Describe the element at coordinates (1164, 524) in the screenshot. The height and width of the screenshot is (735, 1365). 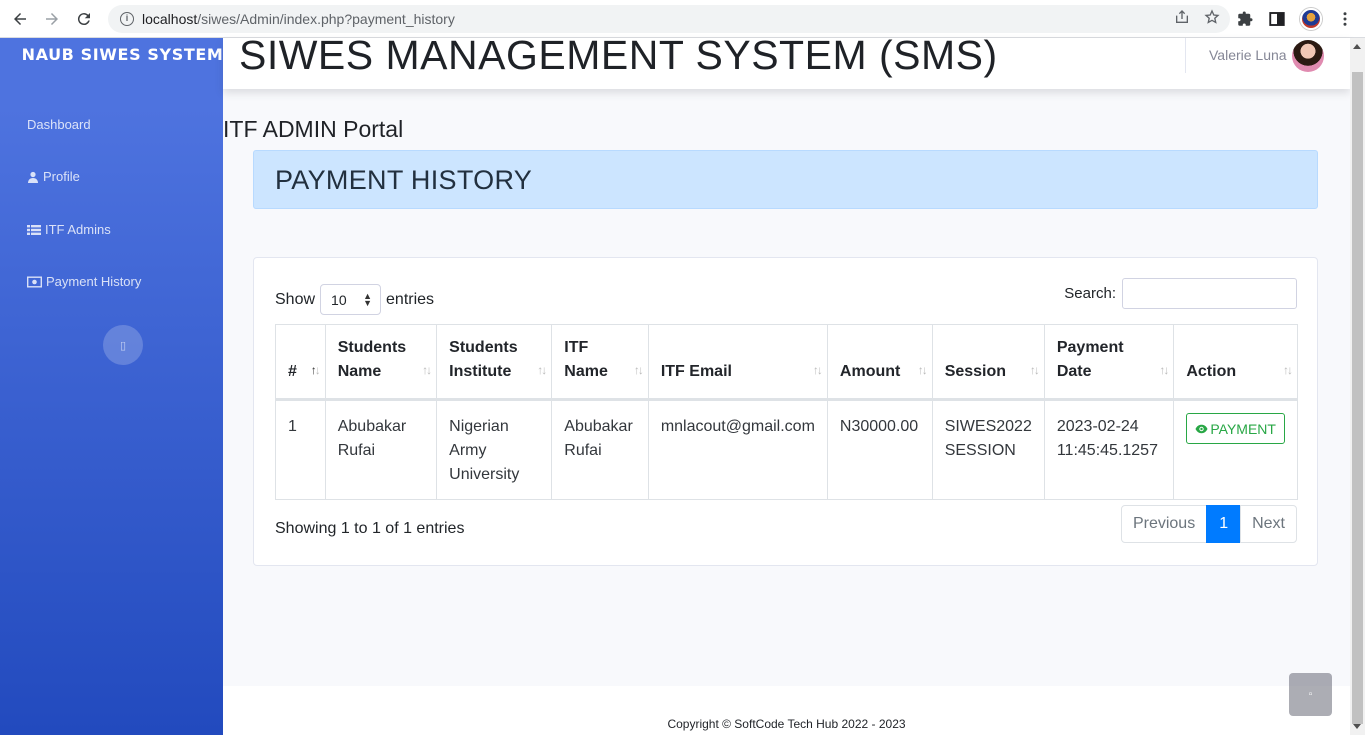
I see `pagination-previous: Previous` at that location.